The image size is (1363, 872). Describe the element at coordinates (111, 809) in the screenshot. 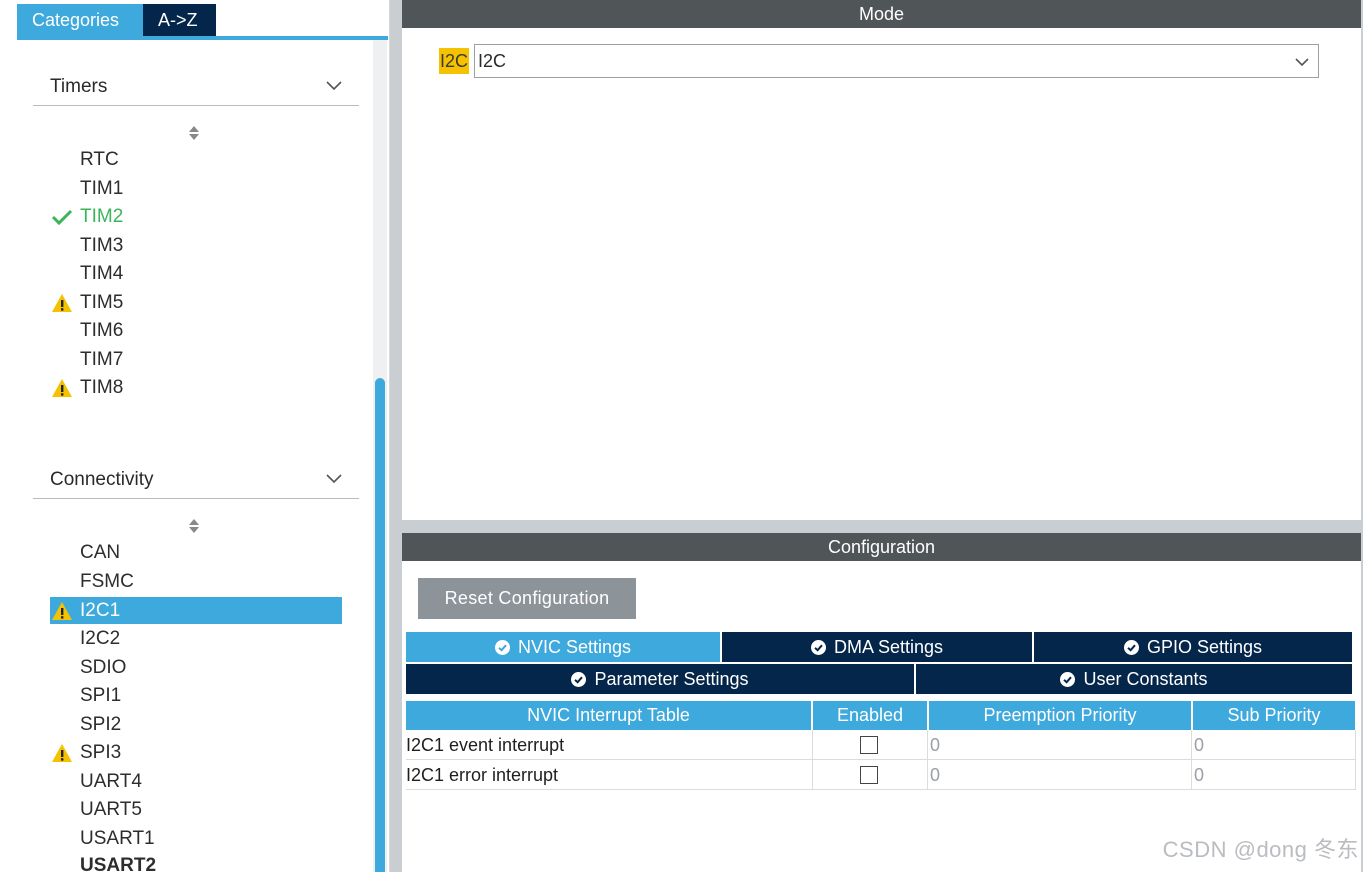

I see `item-label: UART5` at that location.